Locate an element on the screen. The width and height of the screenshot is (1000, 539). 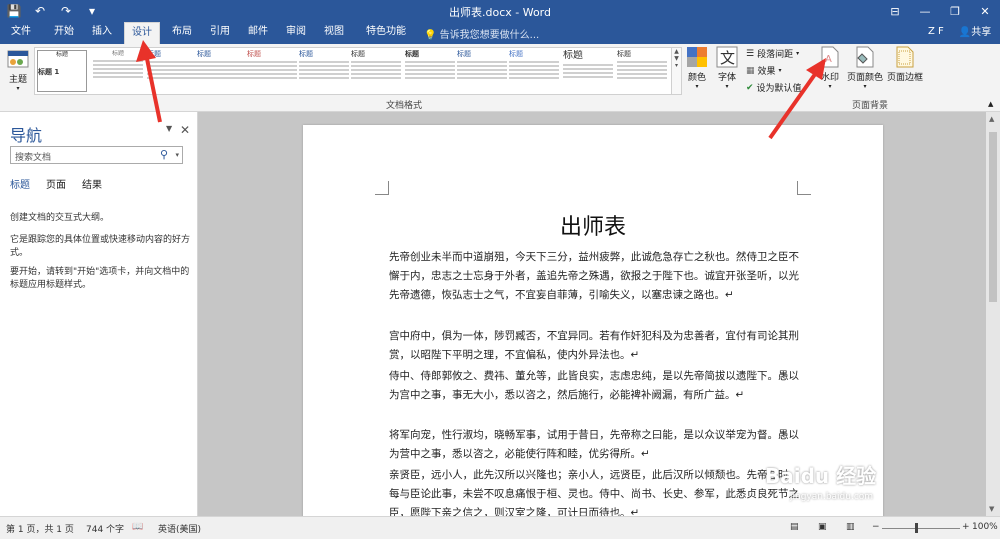
baidu-watermark: Baidu 经验 is located at coordinates (821, 476).